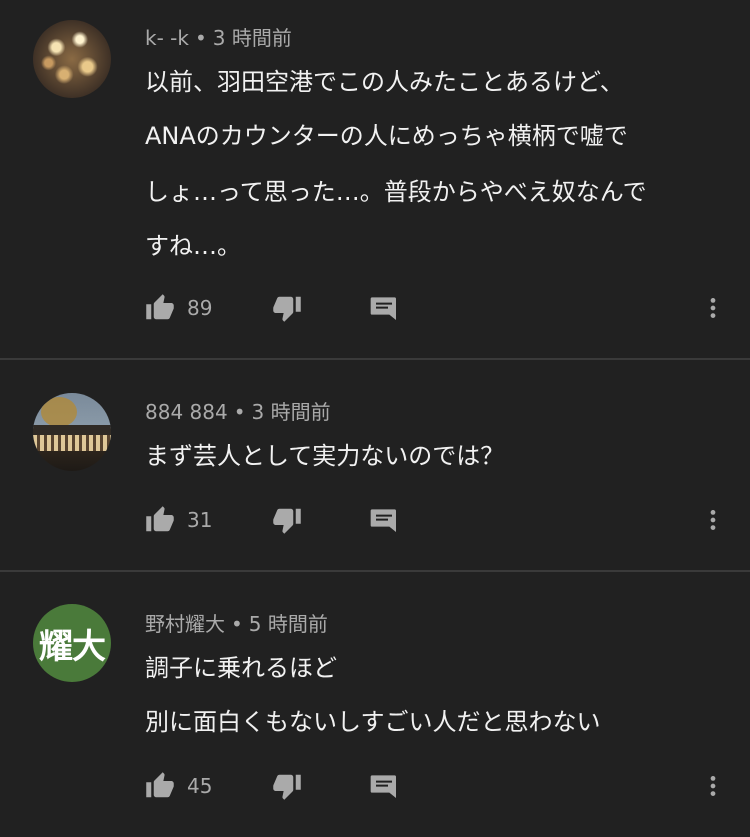 Image resolution: width=750 pixels, height=837 pixels. What do you see at coordinates (386, 136) in the screenshot?
I see `comment-text-line: ANAのカウンターの人にめっちゃ横柄で嘘で` at bounding box center [386, 136].